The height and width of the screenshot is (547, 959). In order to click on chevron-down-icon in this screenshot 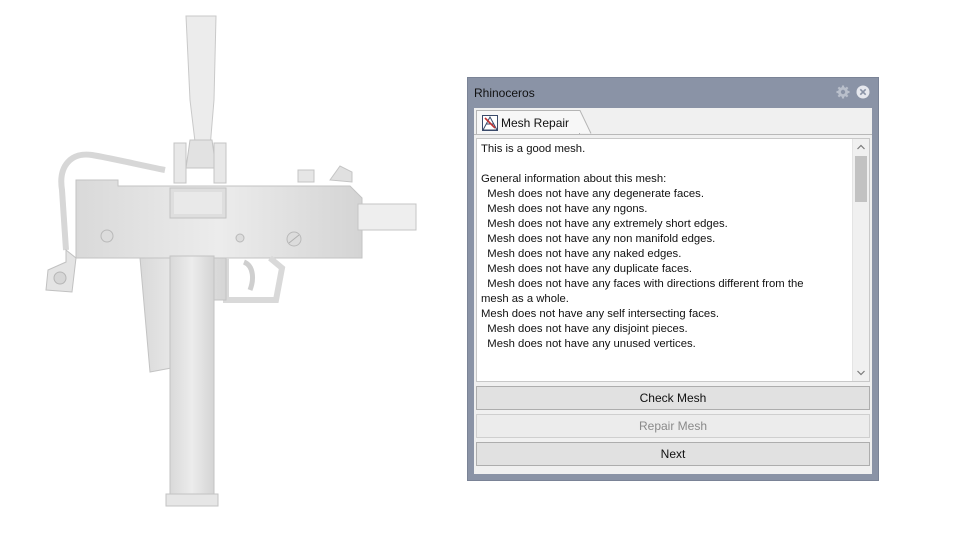, I will do `click(861, 373)`.